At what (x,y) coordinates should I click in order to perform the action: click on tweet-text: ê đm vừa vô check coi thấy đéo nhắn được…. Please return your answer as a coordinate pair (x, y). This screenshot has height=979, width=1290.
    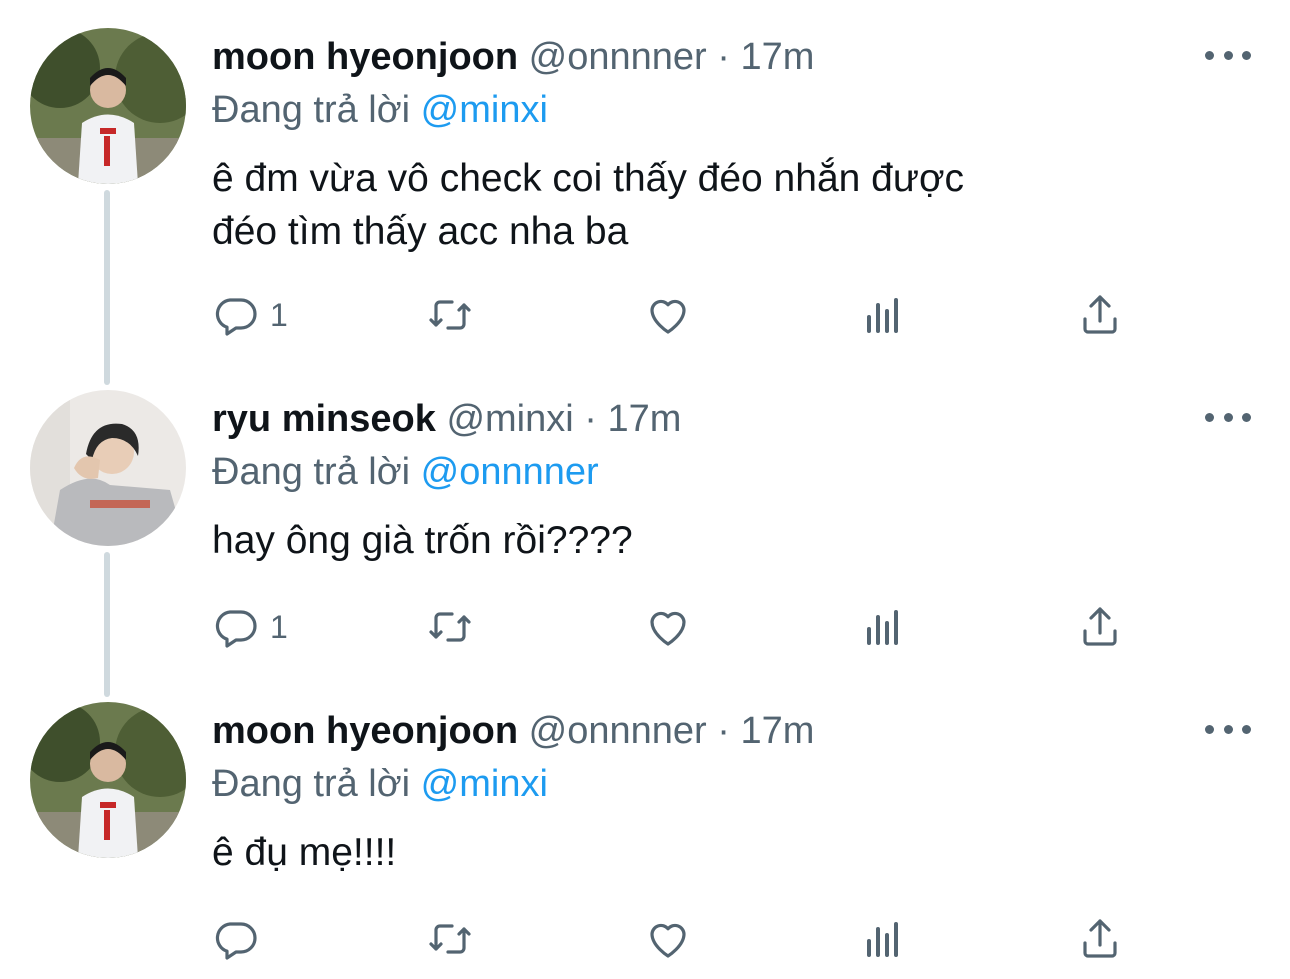
    Looking at the image, I should click on (687, 205).